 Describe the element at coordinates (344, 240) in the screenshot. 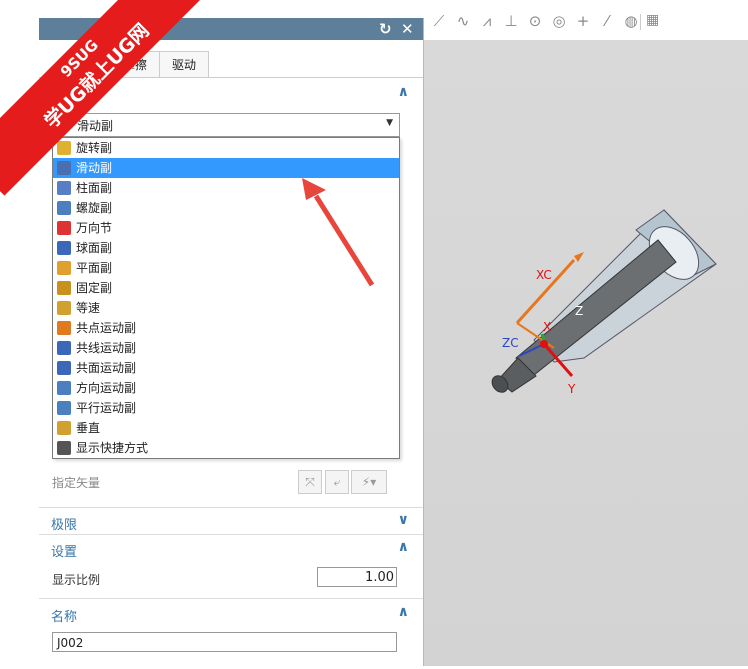

I see `annotation-arrow-shaft` at that location.